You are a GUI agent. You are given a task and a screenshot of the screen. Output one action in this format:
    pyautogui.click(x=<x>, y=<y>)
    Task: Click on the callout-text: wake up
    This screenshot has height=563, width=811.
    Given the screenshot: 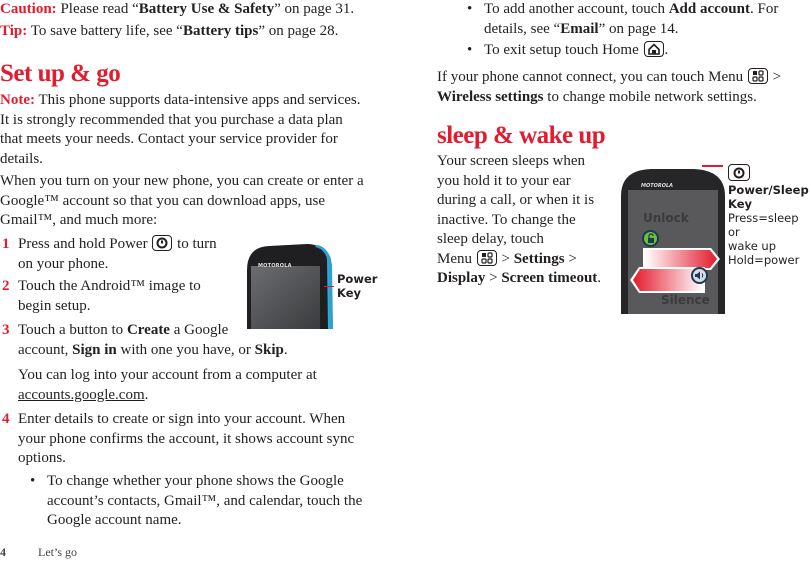 What is the action you would take?
    pyautogui.click(x=752, y=246)
    